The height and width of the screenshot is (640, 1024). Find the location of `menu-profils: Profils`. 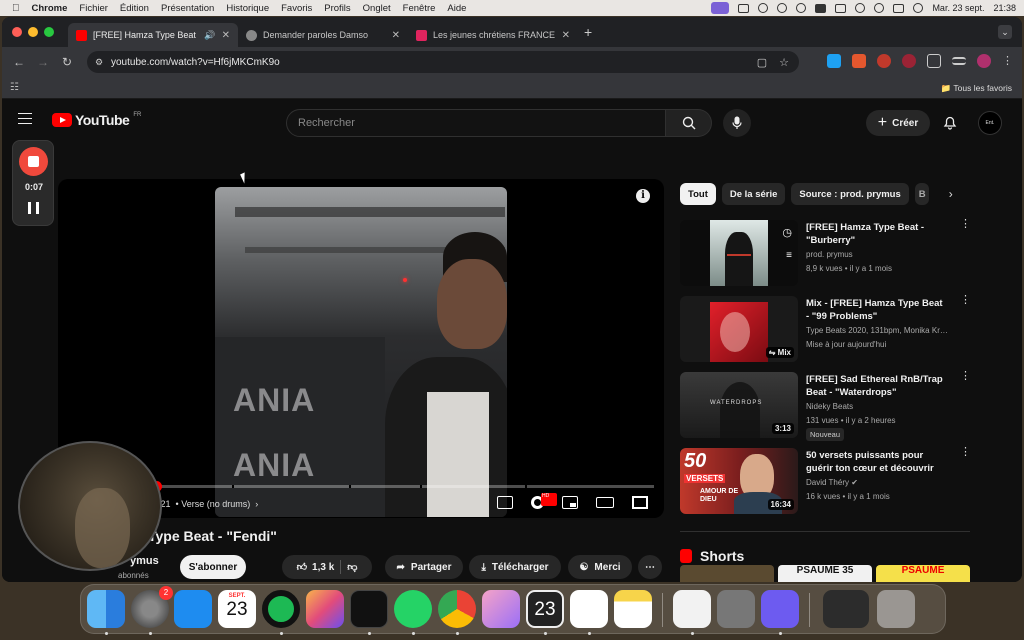

menu-profils: Profils is located at coordinates (337, 8).